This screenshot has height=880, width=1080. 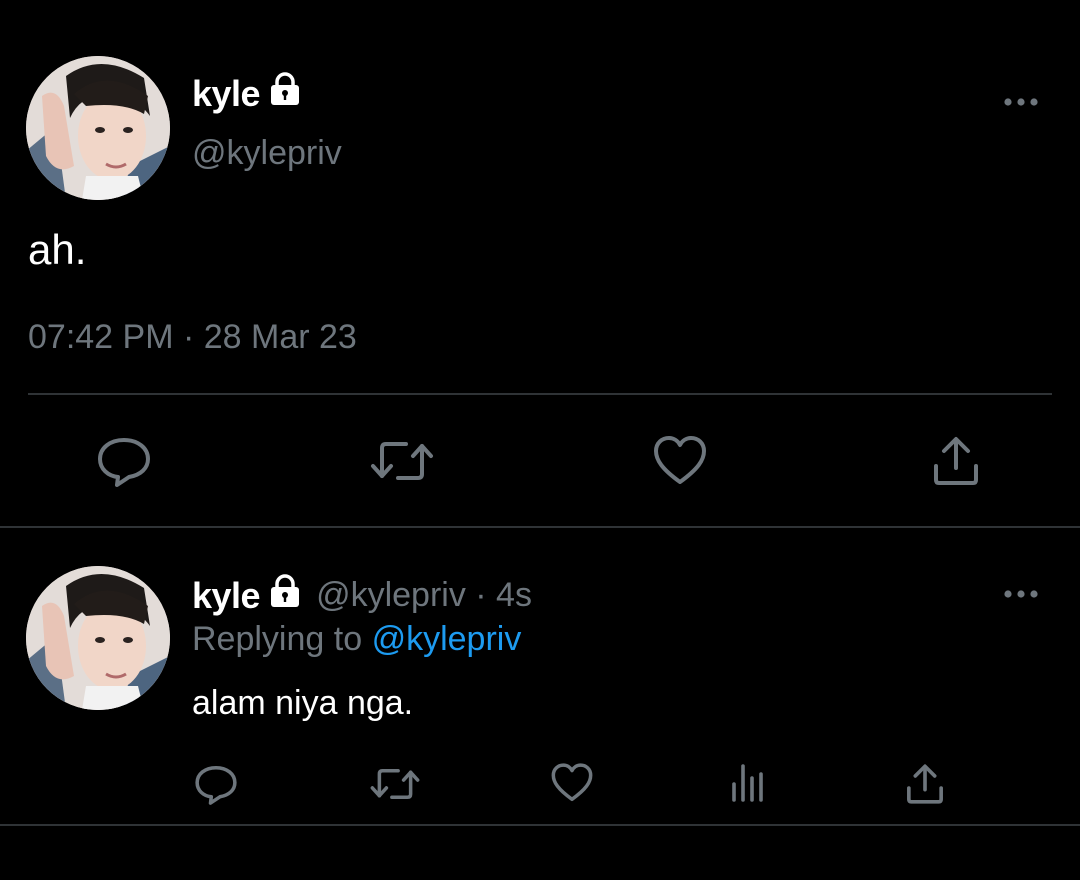 I want to click on reply-header: kyle @kylepriv · 4s, so click(x=362, y=595).